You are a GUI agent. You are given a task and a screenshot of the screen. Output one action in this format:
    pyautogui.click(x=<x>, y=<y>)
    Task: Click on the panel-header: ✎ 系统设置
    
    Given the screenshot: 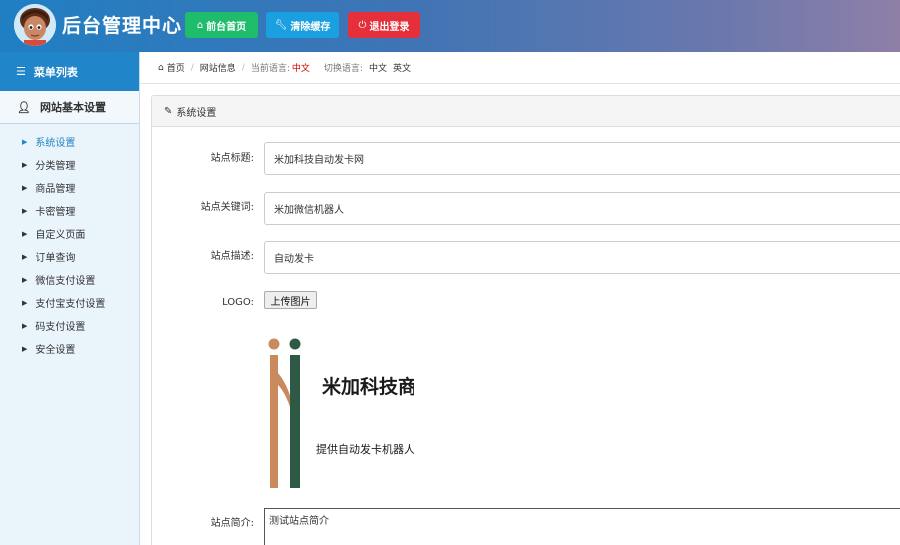 What is the action you would take?
    pyautogui.click(x=526, y=111)
    